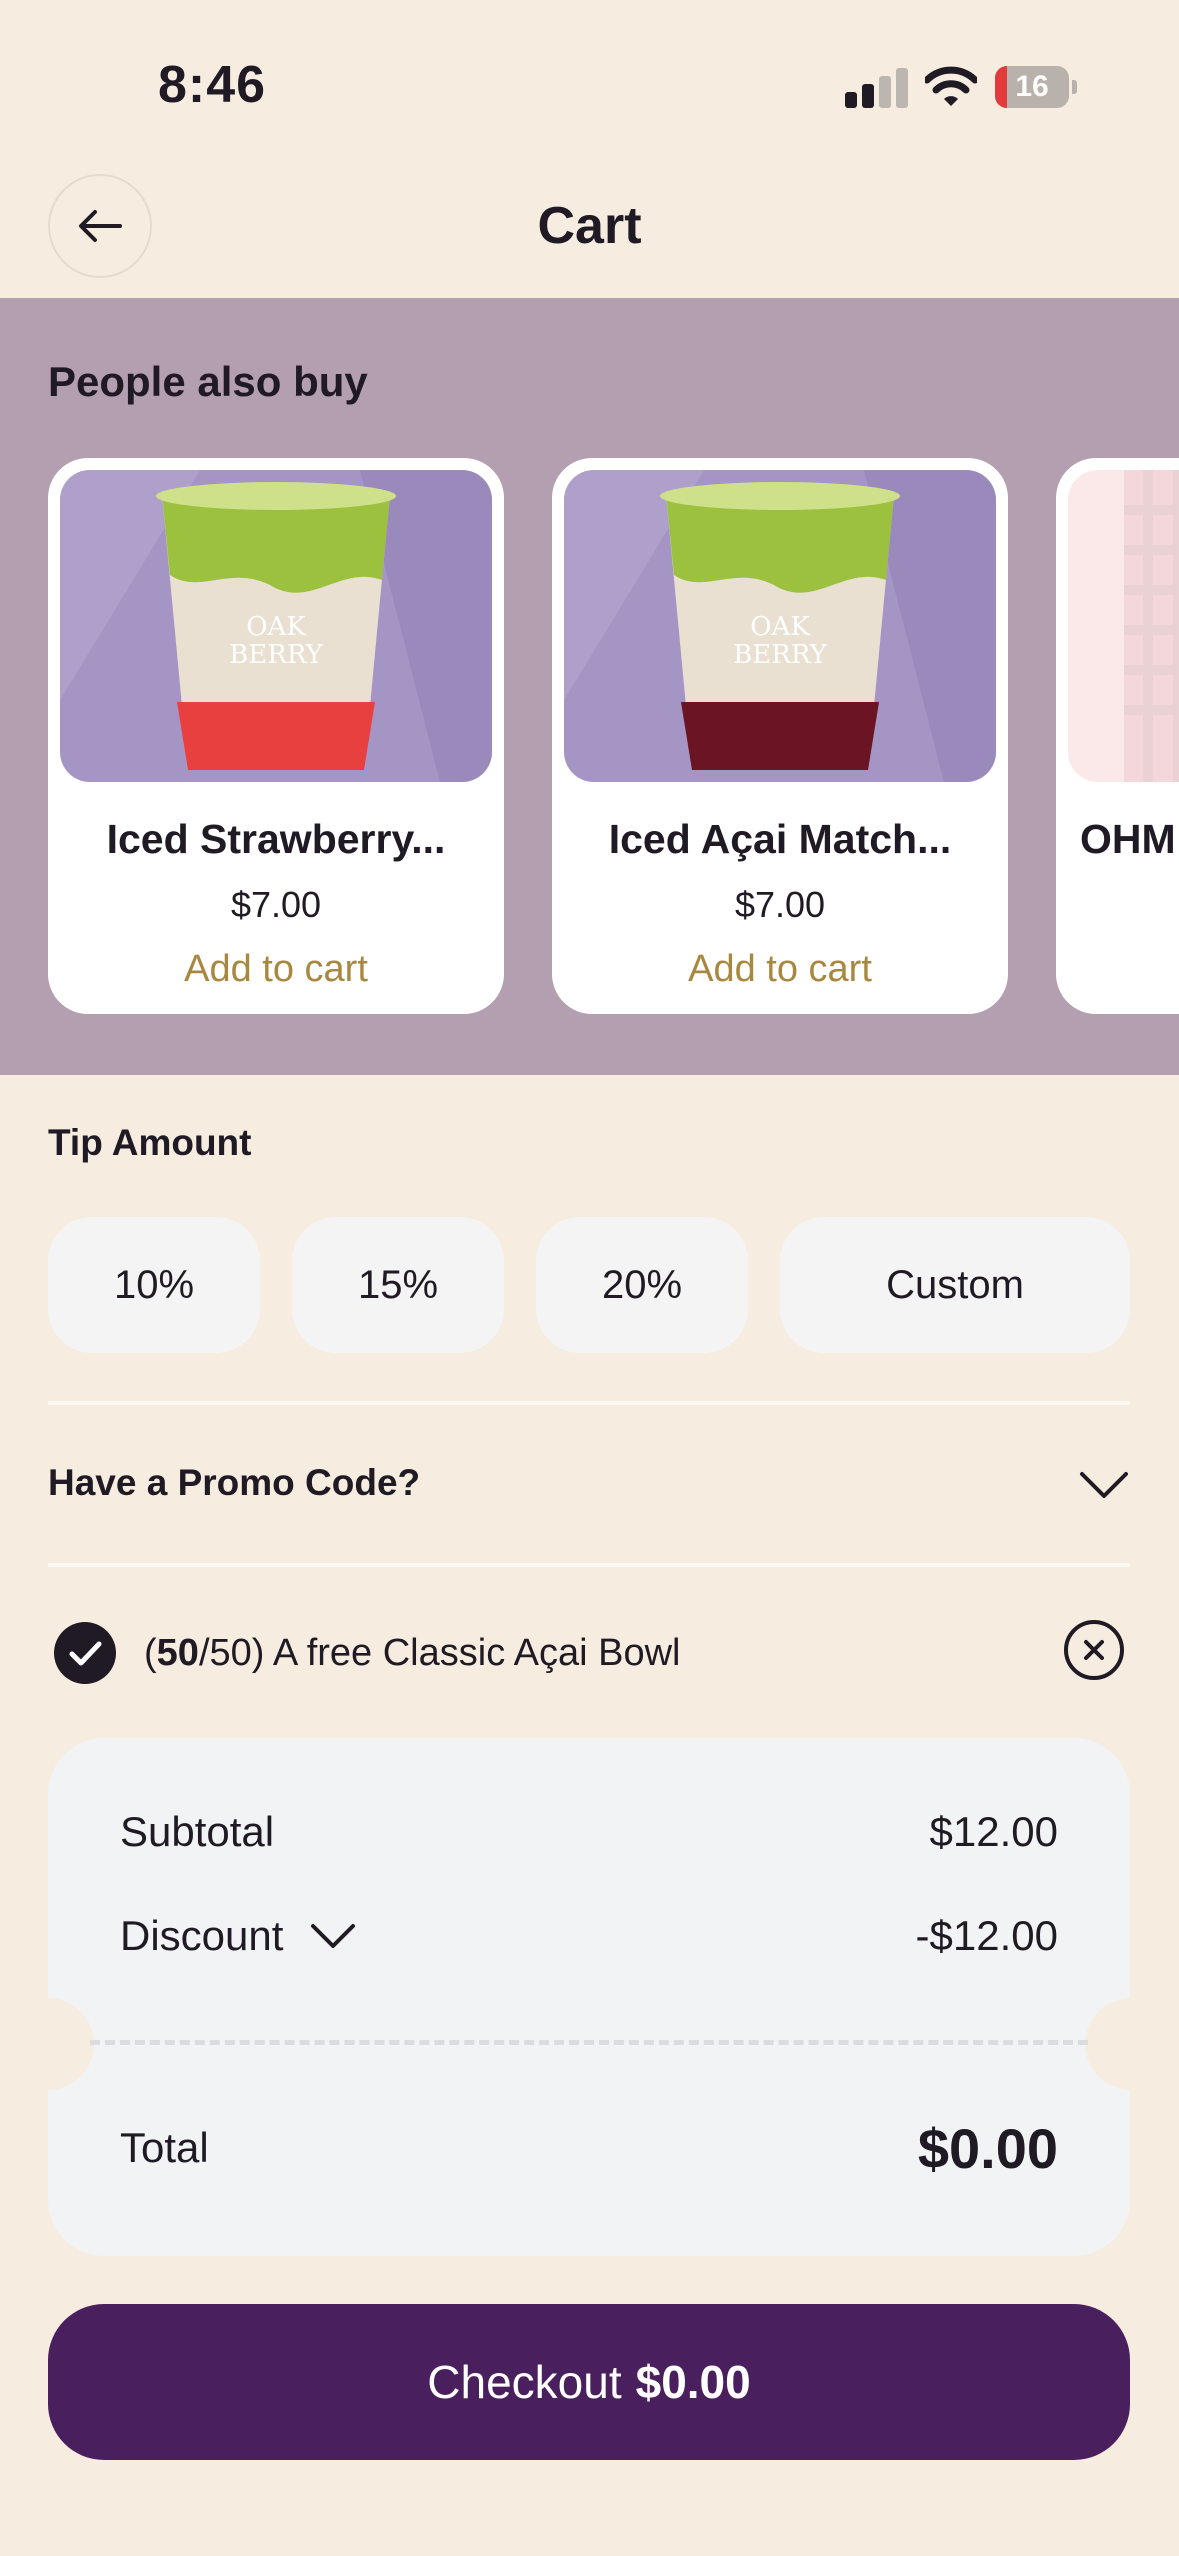 The image size is (1179, 2556). What do you see at coordinates (524, 2382) in the screenshot?
I see `checkout-label: Checkout` at bounding box center [524, 2382].